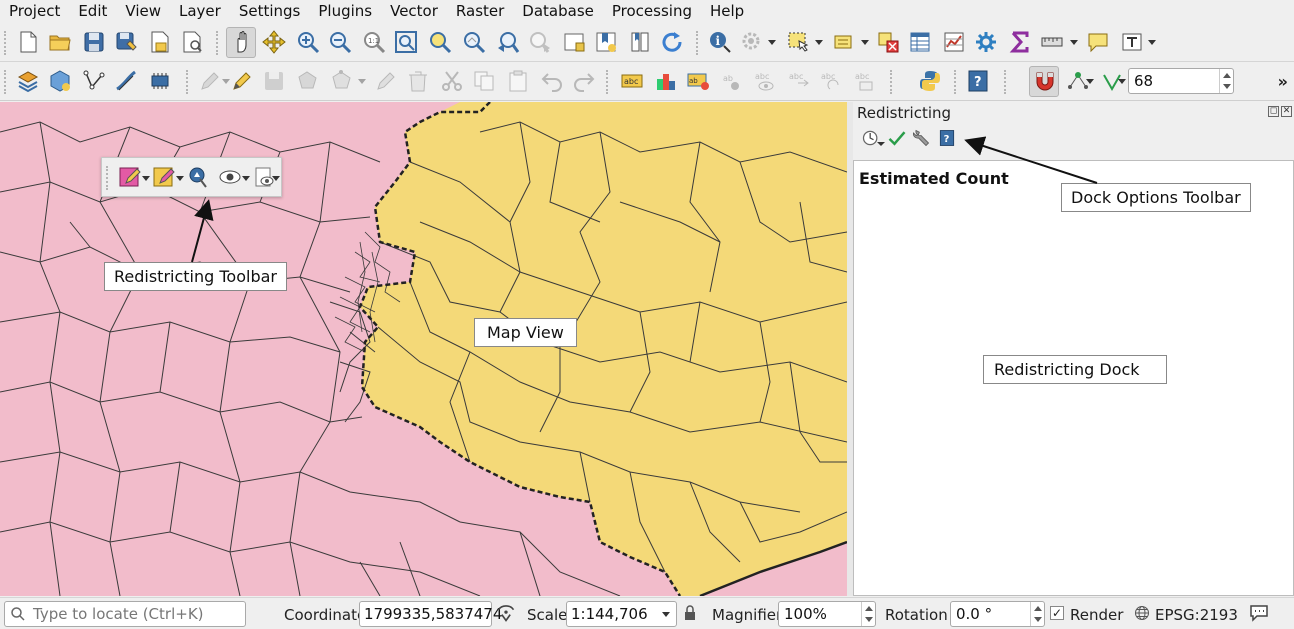 The height and width of the screenshot is (629, 1294). Describe the element at coordinates (340, 42) in the screenshot. I see `zoom-out-icon` at that location.